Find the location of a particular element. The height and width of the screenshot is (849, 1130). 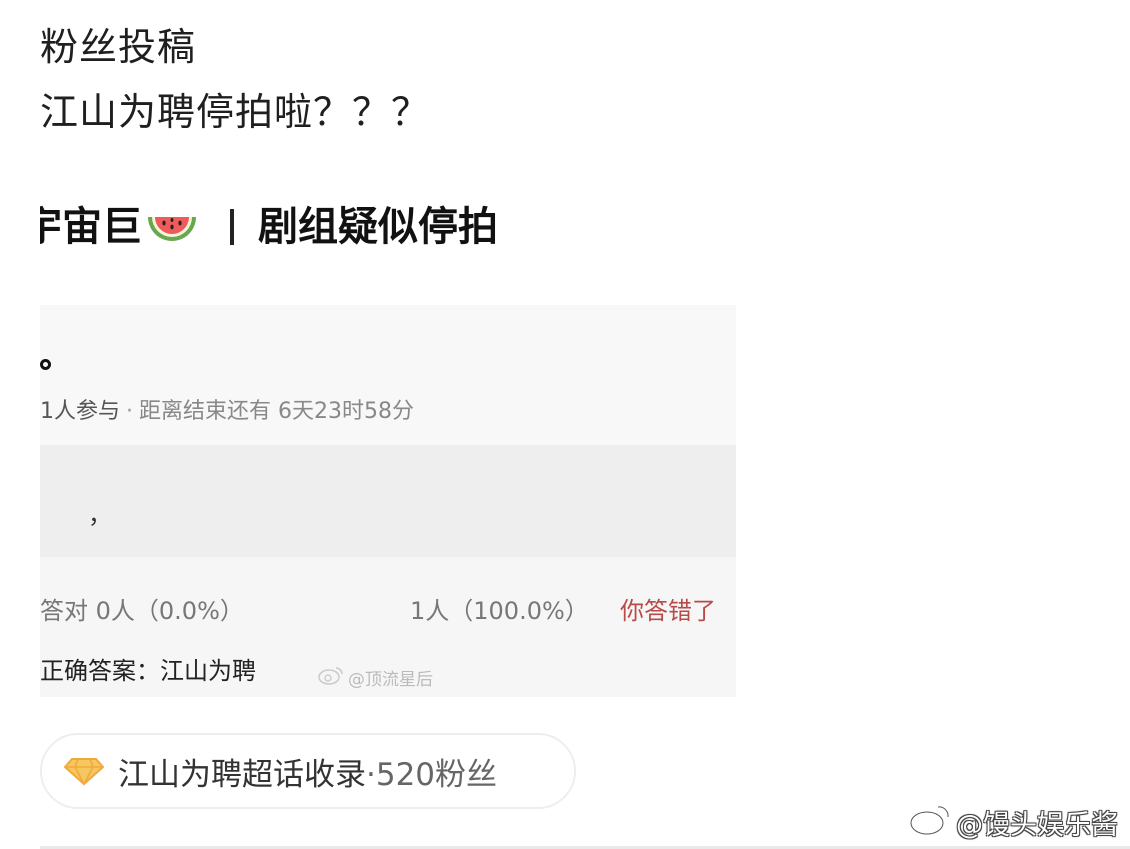

other-stat: 1人（100.0%） is located at coordinates (499, 611).